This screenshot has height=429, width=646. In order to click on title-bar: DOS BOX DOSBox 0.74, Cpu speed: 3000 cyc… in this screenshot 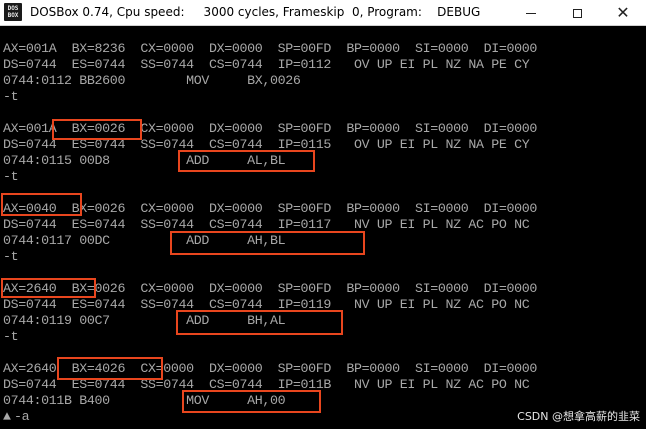, I will do `click(323, 13)`.